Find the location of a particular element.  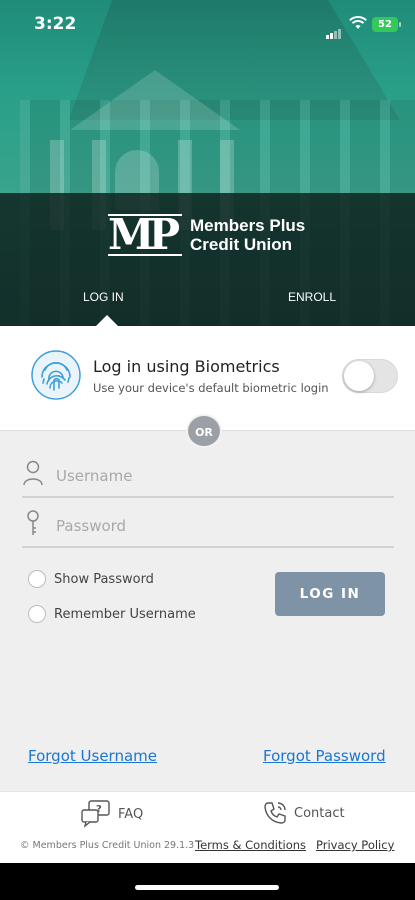

show-password-option: Show Password is located at coordinates (91, 579).